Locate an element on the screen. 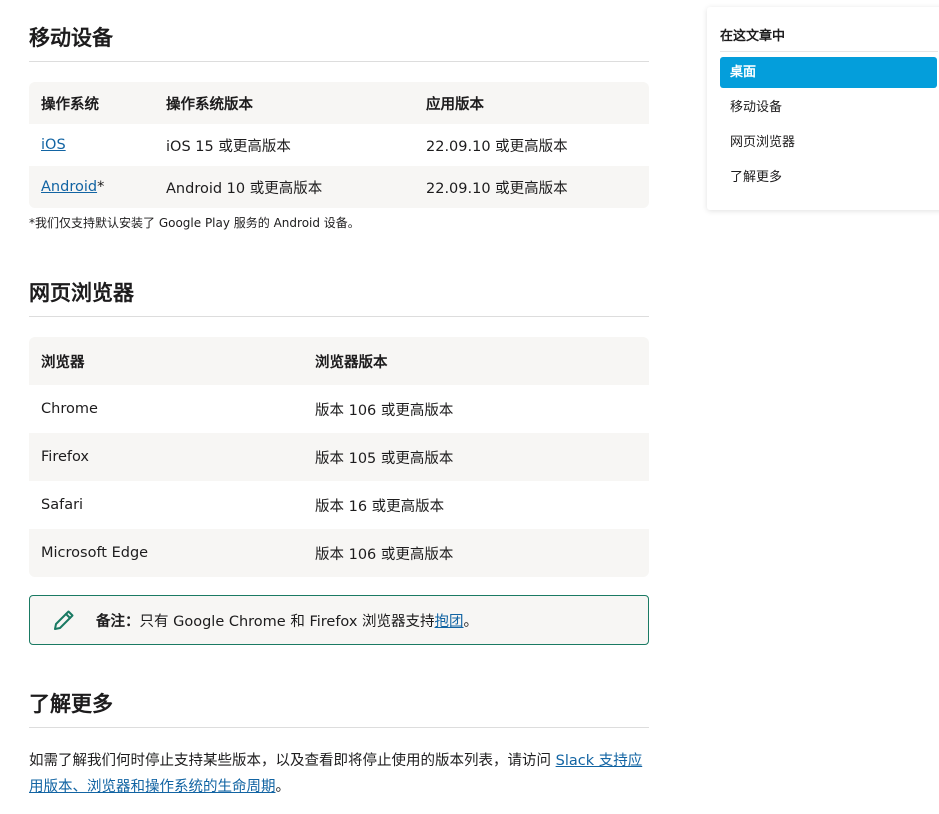 The height and width of the screenshot is (814, 939). column-header: 应用版本 is located at coordinates (455, 104).